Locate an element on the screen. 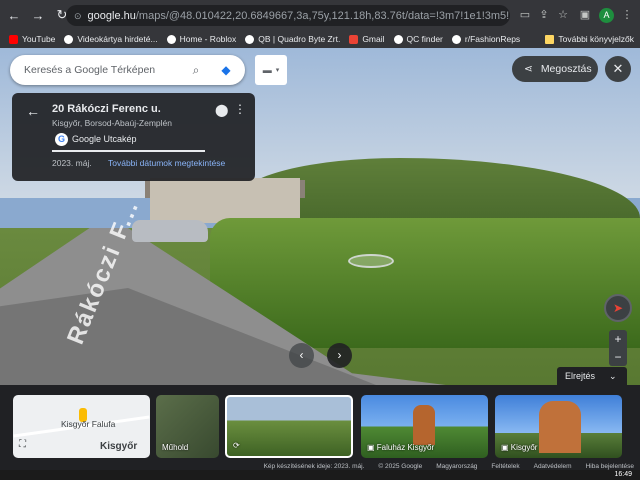 The image size is (640, 480). satellite-thumbnail: Műhold is located at coordinates (187, 426).